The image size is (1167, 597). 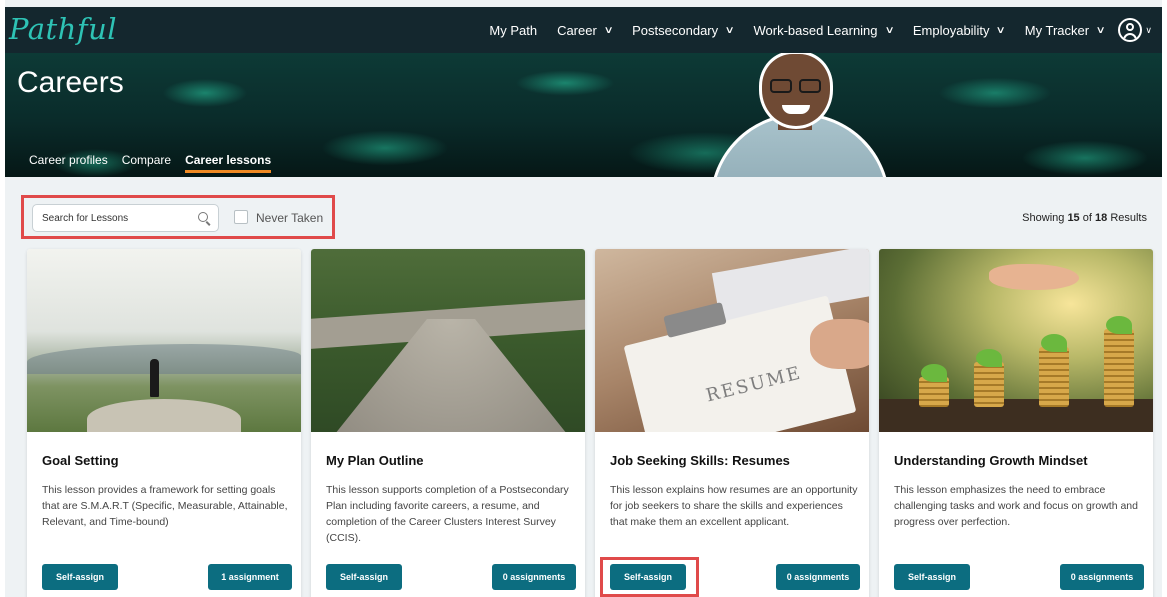 I want to click on never-taken-label: Never Taken, so click(x=290, y=218).